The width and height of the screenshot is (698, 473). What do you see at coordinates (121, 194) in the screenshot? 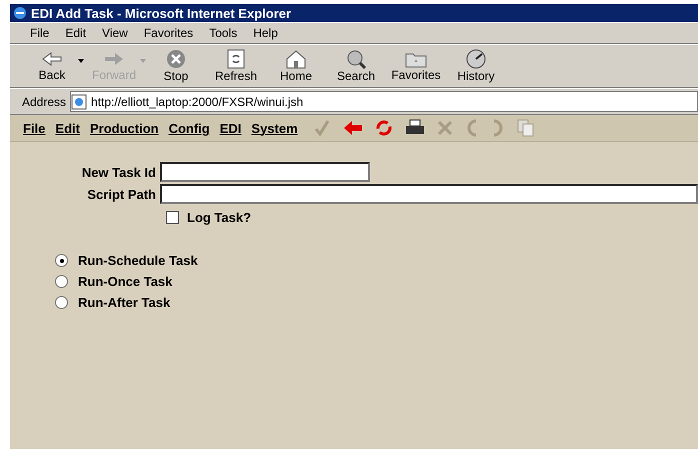
I see `field-label: Script Path` at bounding box center [121, 194].